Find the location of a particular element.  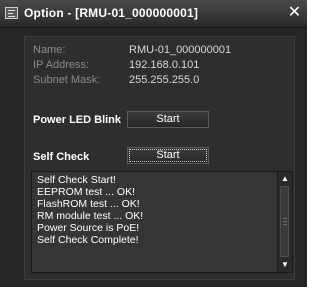

subnet-mask-value: 255.255.255.0 is located at coordinates (164, 80).